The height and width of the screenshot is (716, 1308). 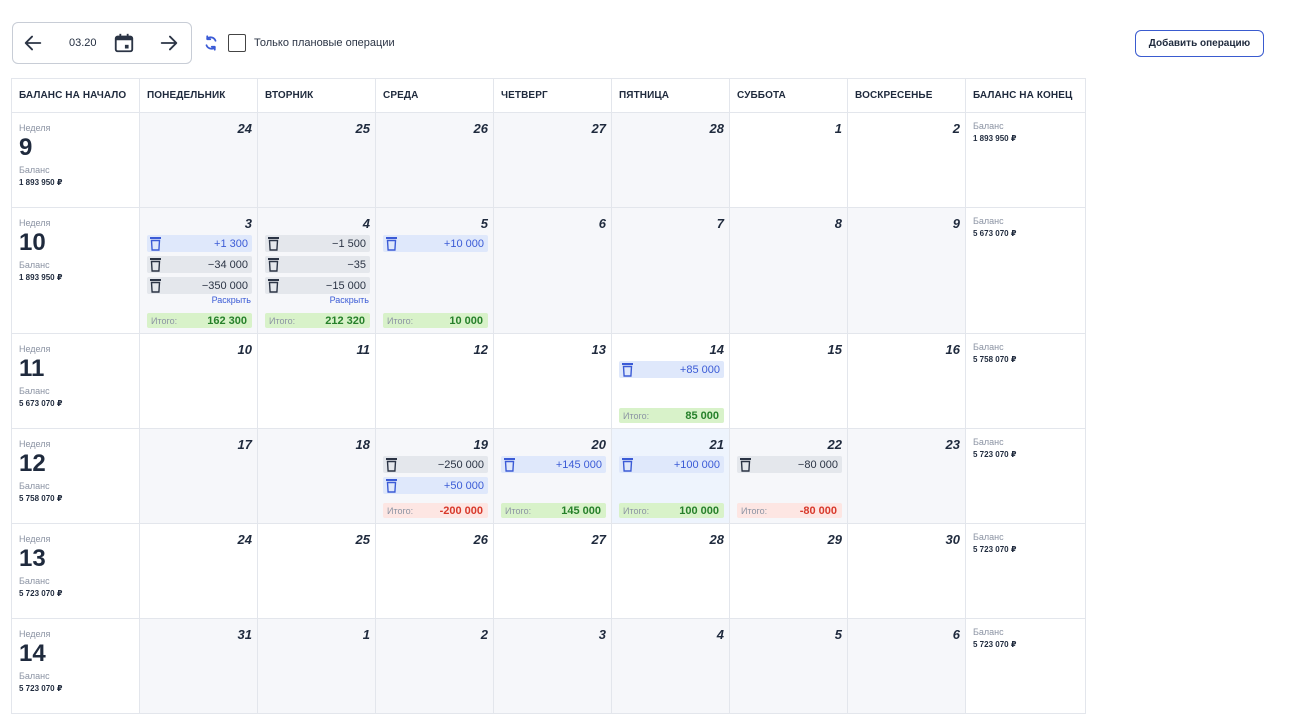 What do you see at coordinates (244, 634) in the screenshot?
I see `day-number: 31` at bounding box center [244, 634].